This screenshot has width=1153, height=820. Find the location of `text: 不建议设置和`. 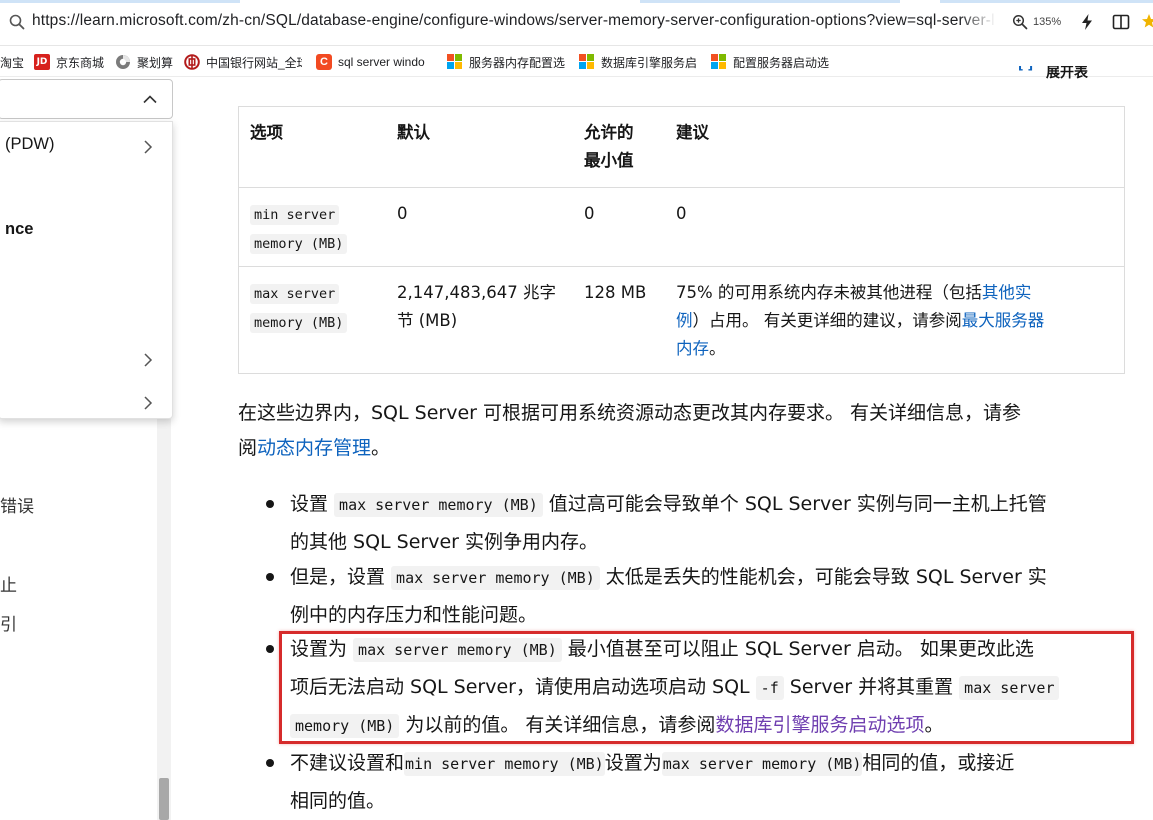

text: 不建议设置和 is located at coordinates (347, 763).